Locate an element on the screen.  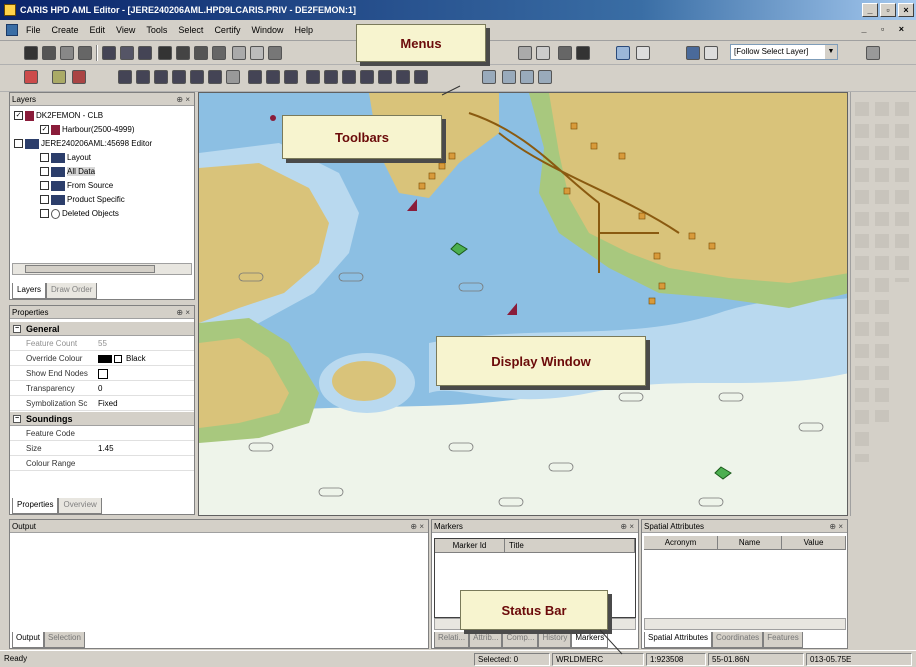
property-row: Size 1.45 is located at coordinates (102, 449).